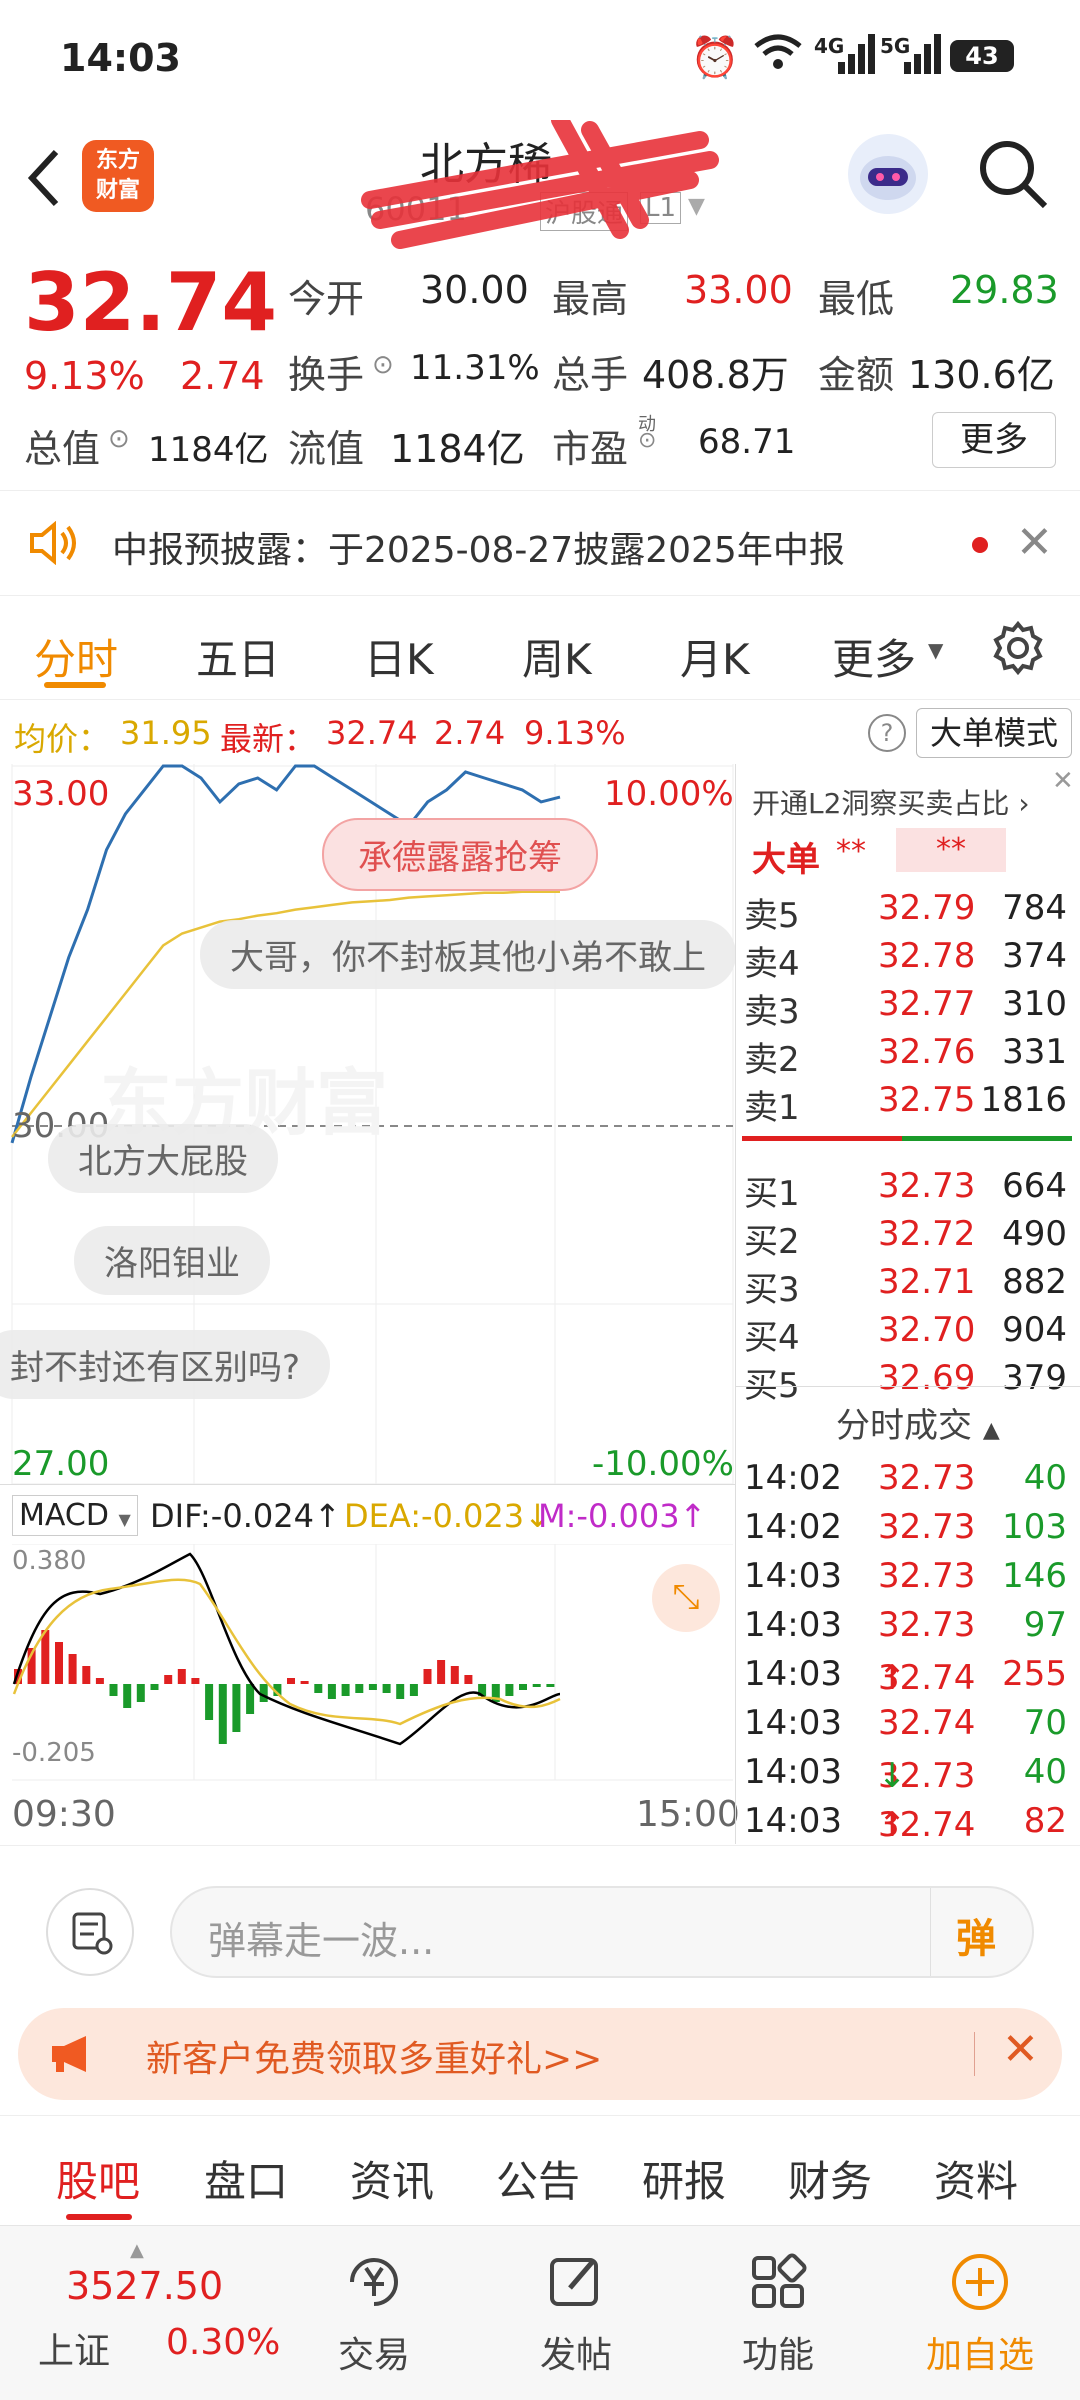  I want to click on gear-icon, so click(1018, 650).